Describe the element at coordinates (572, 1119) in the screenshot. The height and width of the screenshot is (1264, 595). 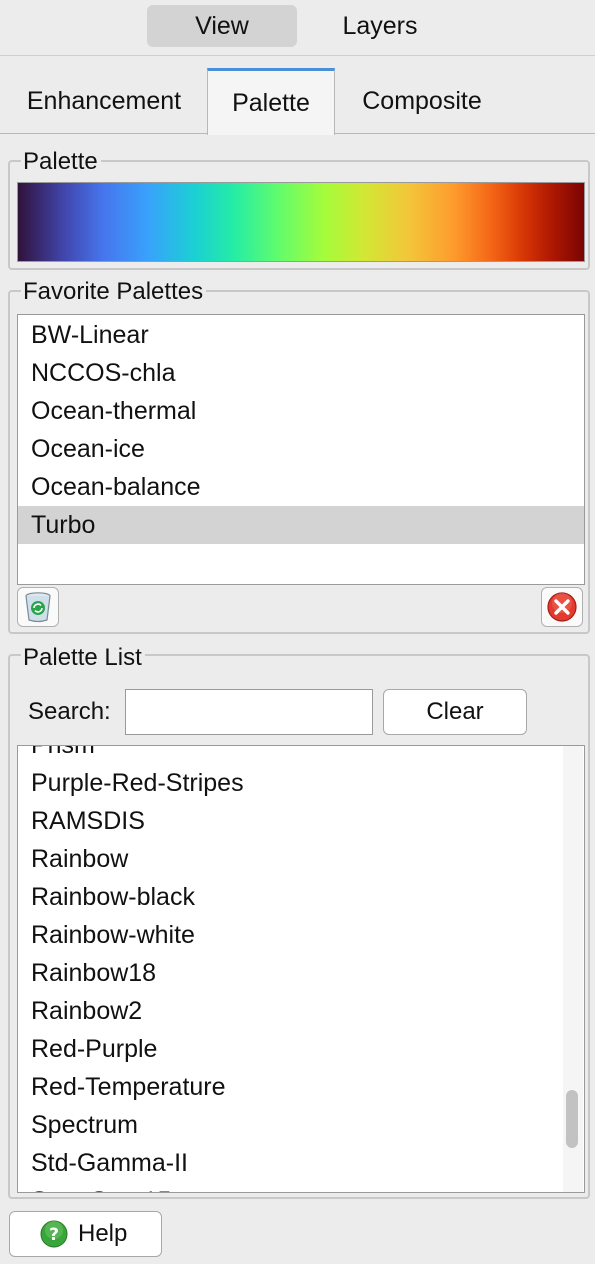
I see `scrollbar-thumb` at that location.